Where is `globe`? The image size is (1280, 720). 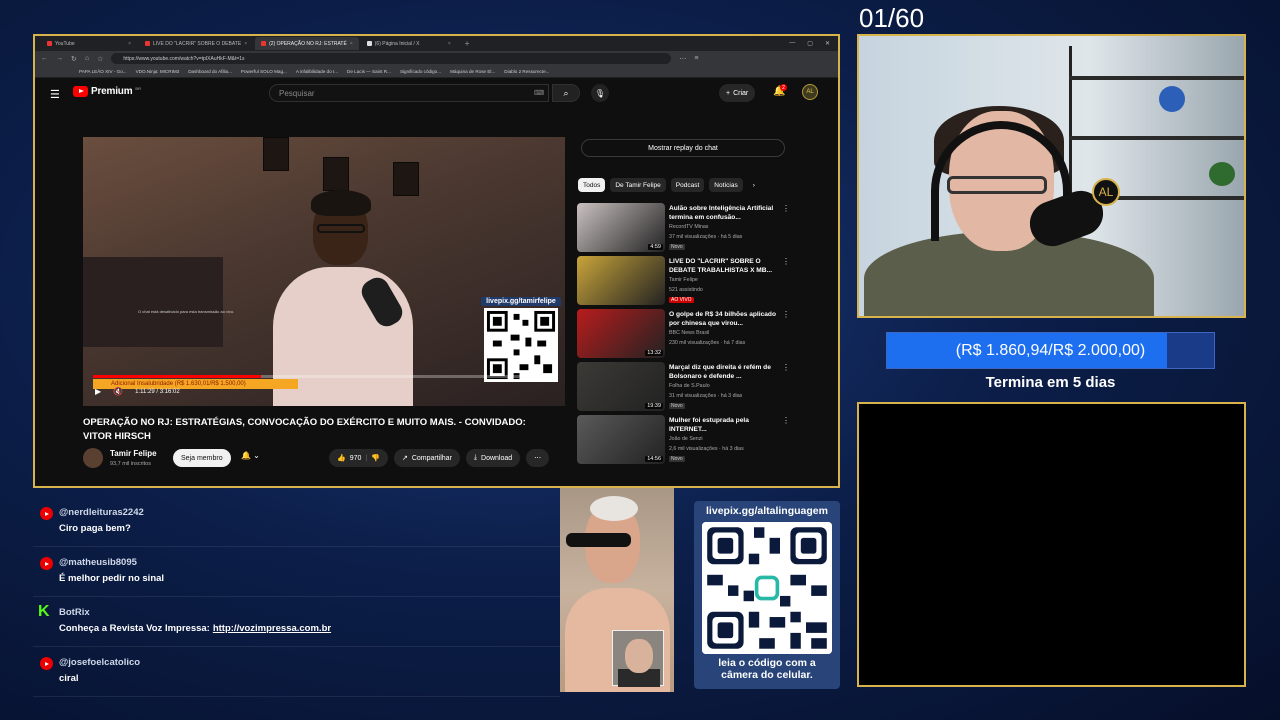
globe is located at coordinates (1172, 99).